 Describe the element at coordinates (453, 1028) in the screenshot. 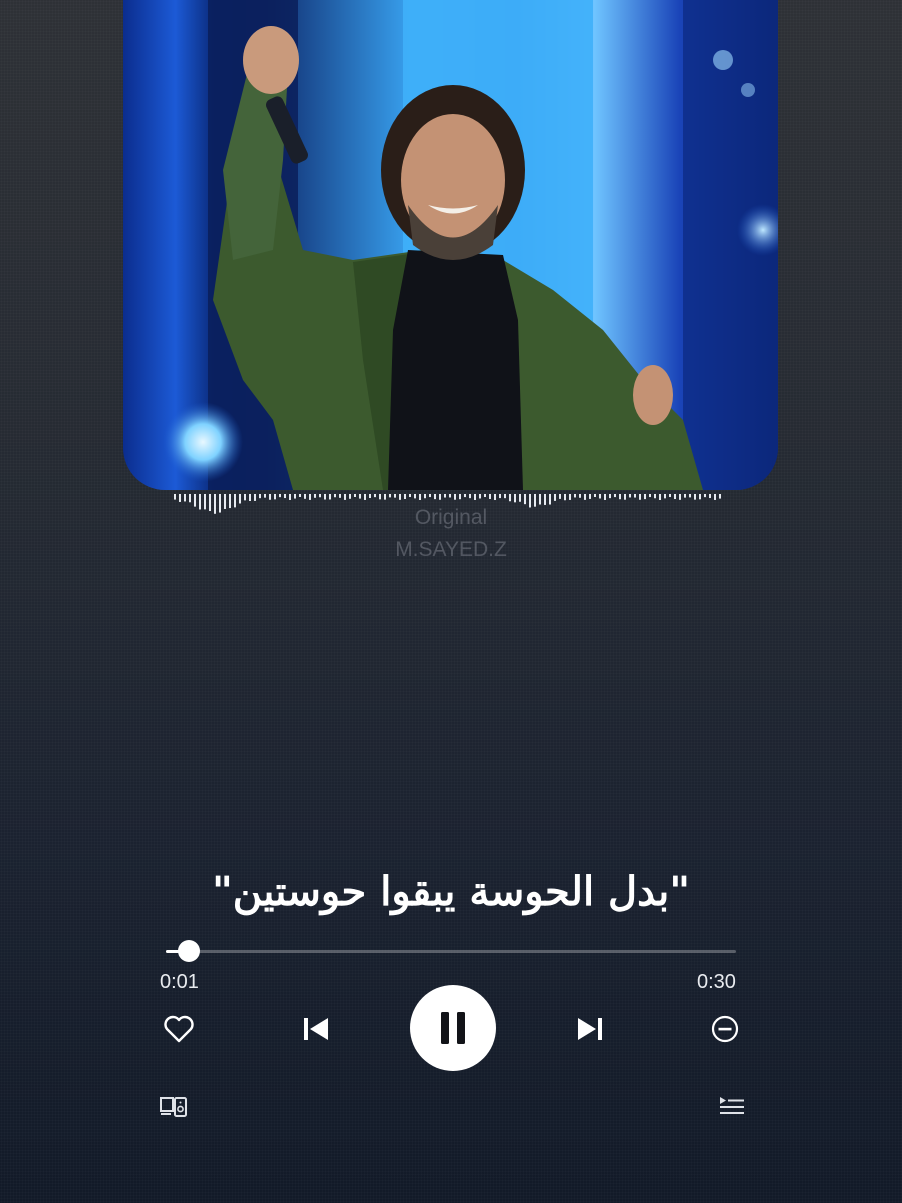

I see `pause-button` at that location.